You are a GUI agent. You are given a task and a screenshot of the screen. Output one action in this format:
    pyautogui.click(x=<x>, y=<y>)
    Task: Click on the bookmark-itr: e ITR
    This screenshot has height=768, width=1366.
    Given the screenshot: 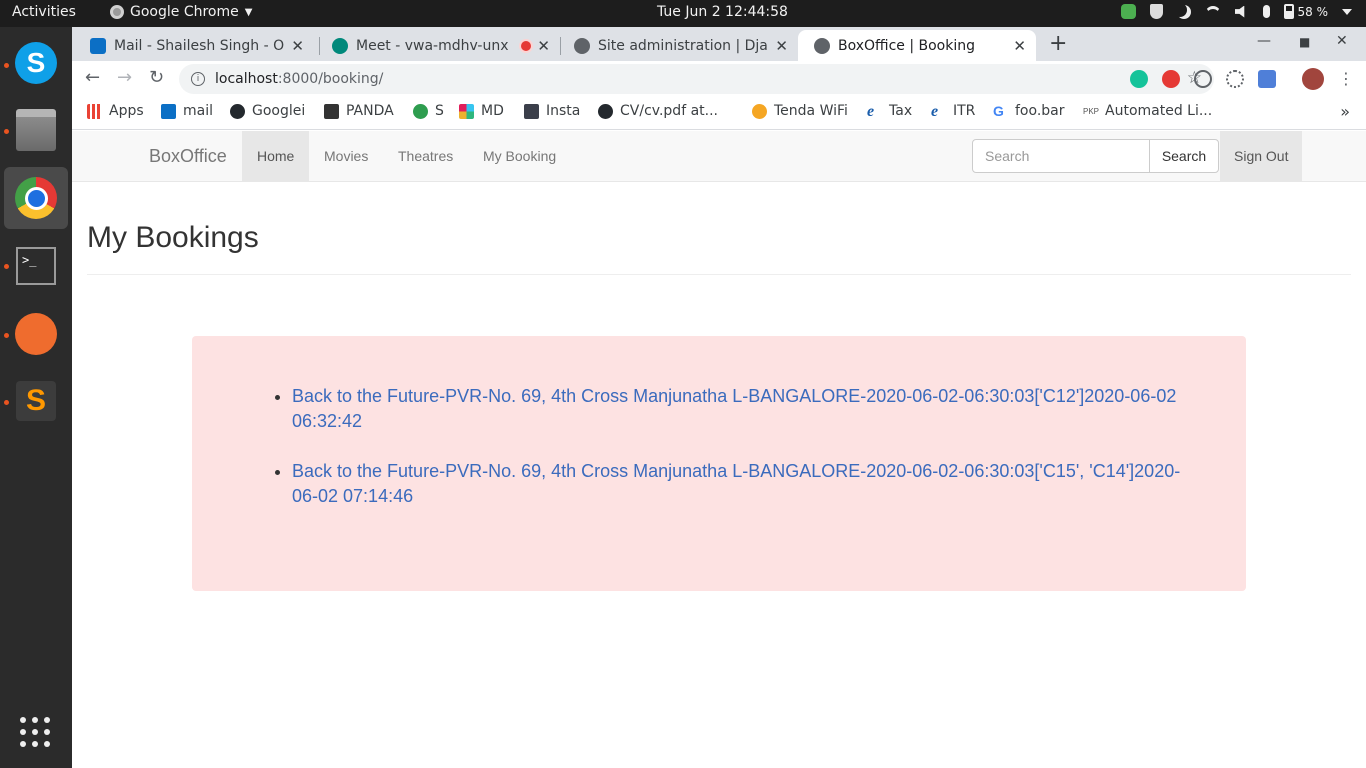 What is the action you would take?
    pyautogui.click(x=953, y=111)
    